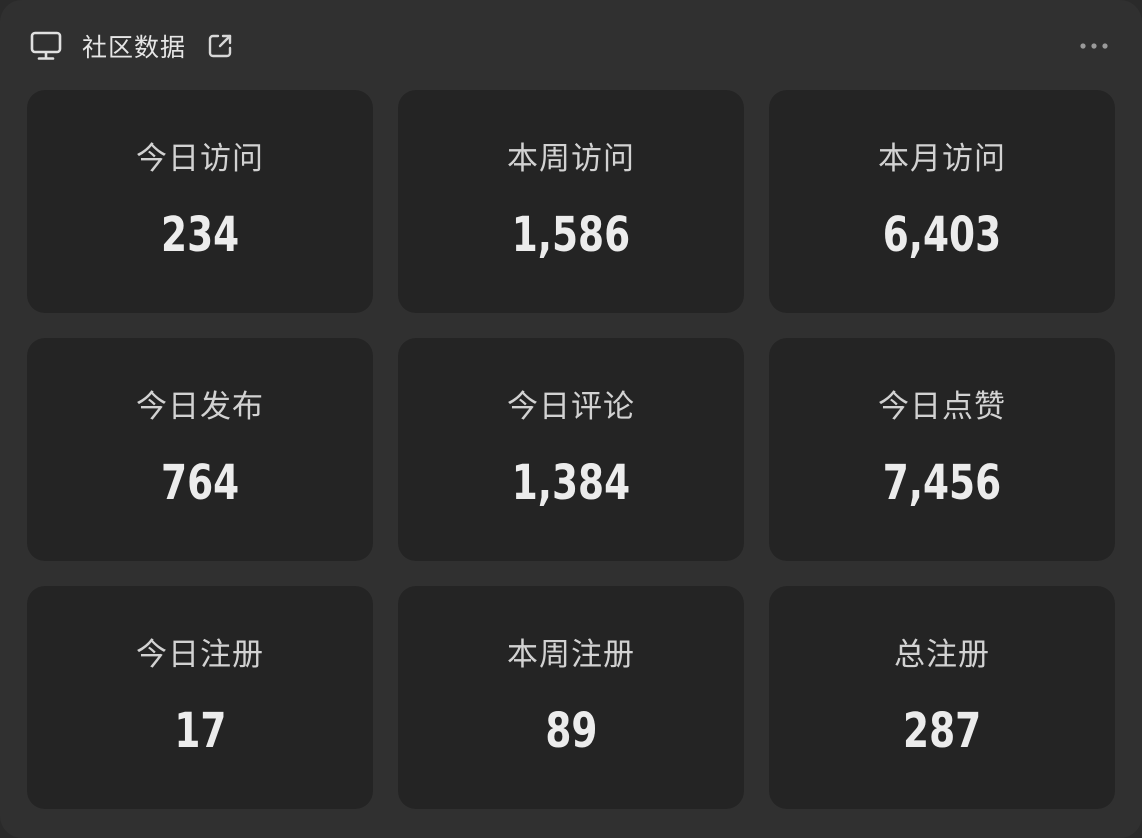 This screenshot has height=838, width=1142. What do you see at coordinates (571, 655) in the screenshot?
I see `stat-label: 本周注册` at bounding box center [571, 655].